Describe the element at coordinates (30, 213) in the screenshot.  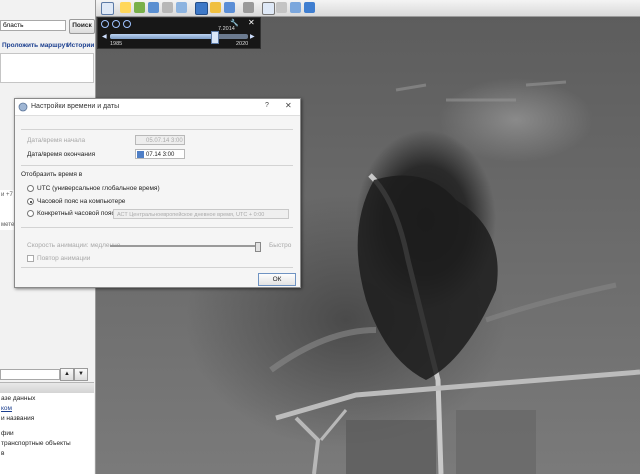
I see `radio-specific-timezone` at that location.